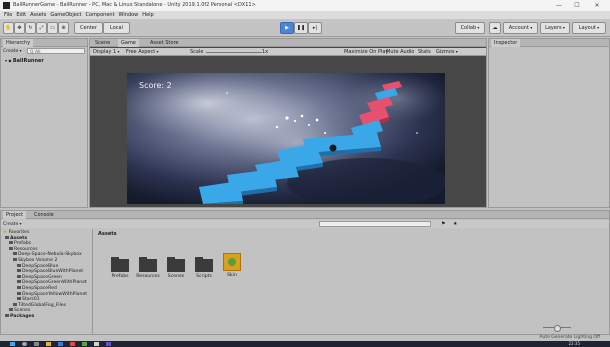  What do you see at coordinates (63, 28) in the screenshot?
I see `transform-tool-button: ⊕` at bounding box center [63, 28].